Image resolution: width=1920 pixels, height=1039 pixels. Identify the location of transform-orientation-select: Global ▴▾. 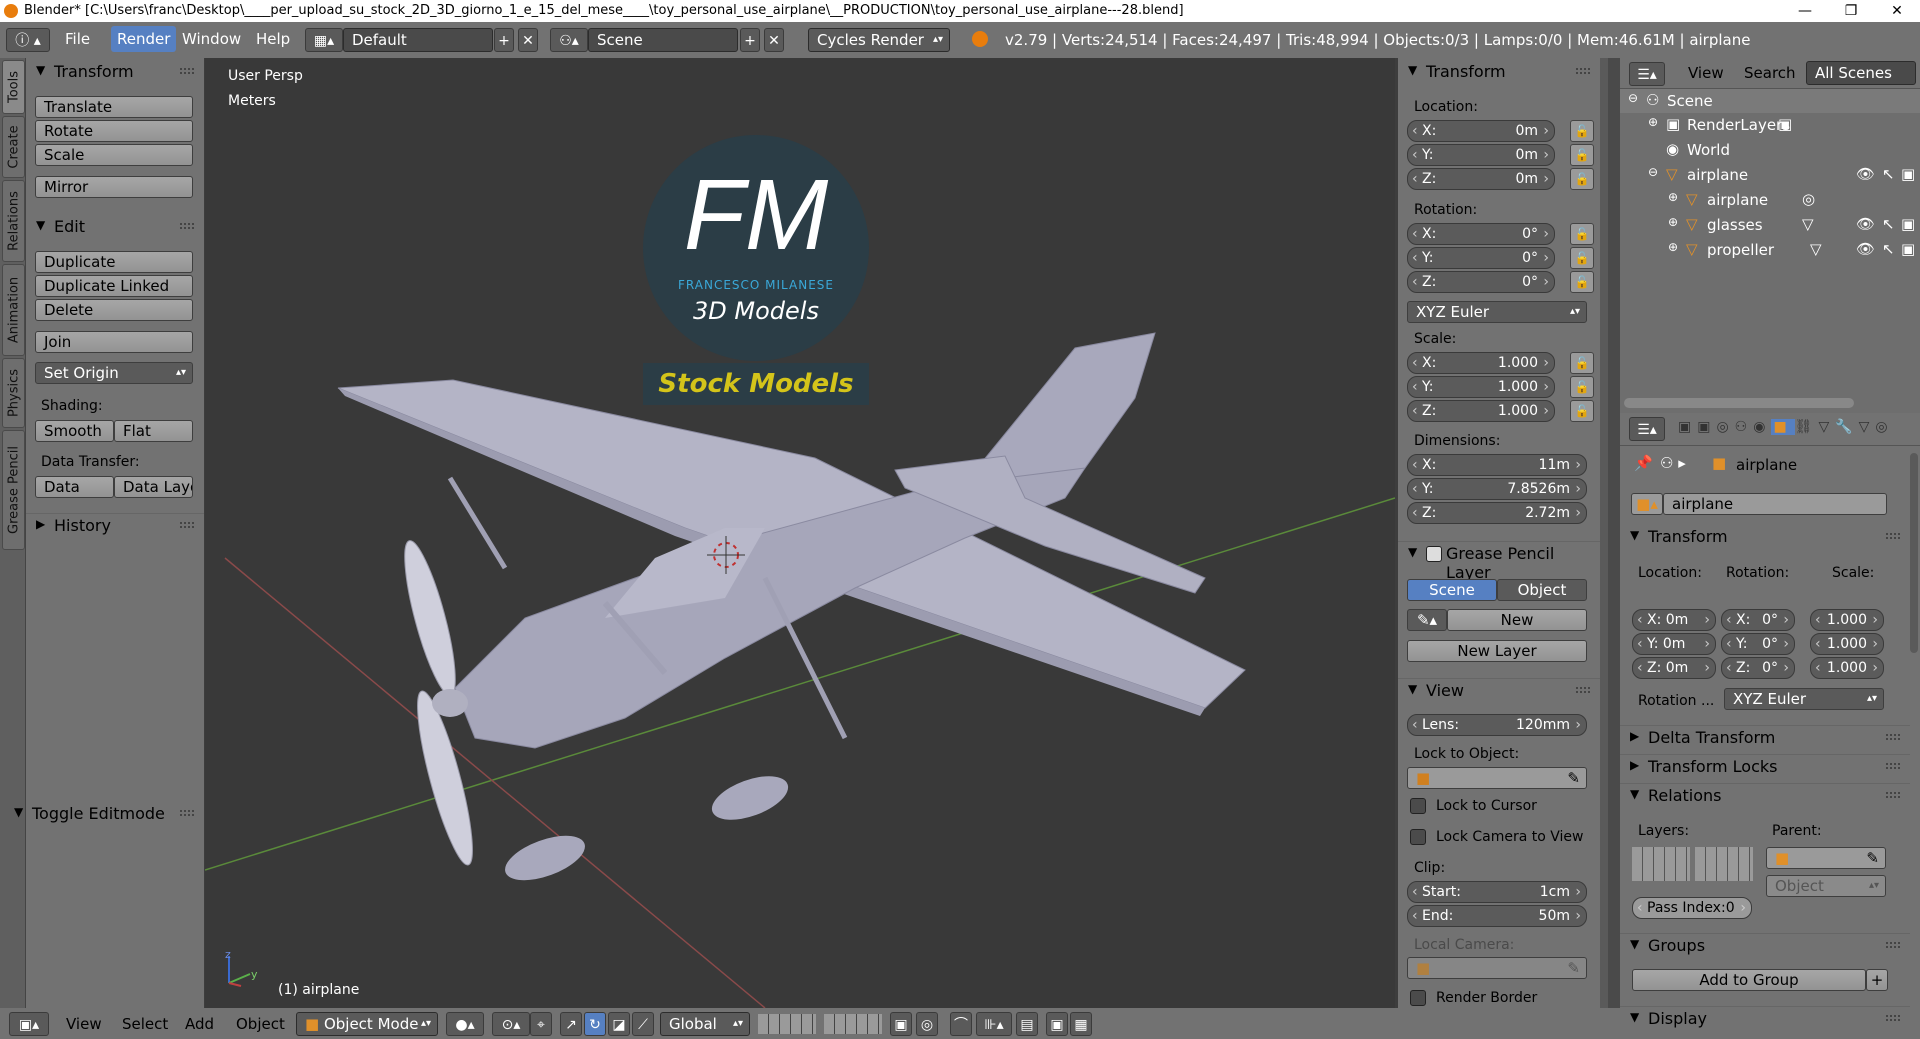
(705, 1024).